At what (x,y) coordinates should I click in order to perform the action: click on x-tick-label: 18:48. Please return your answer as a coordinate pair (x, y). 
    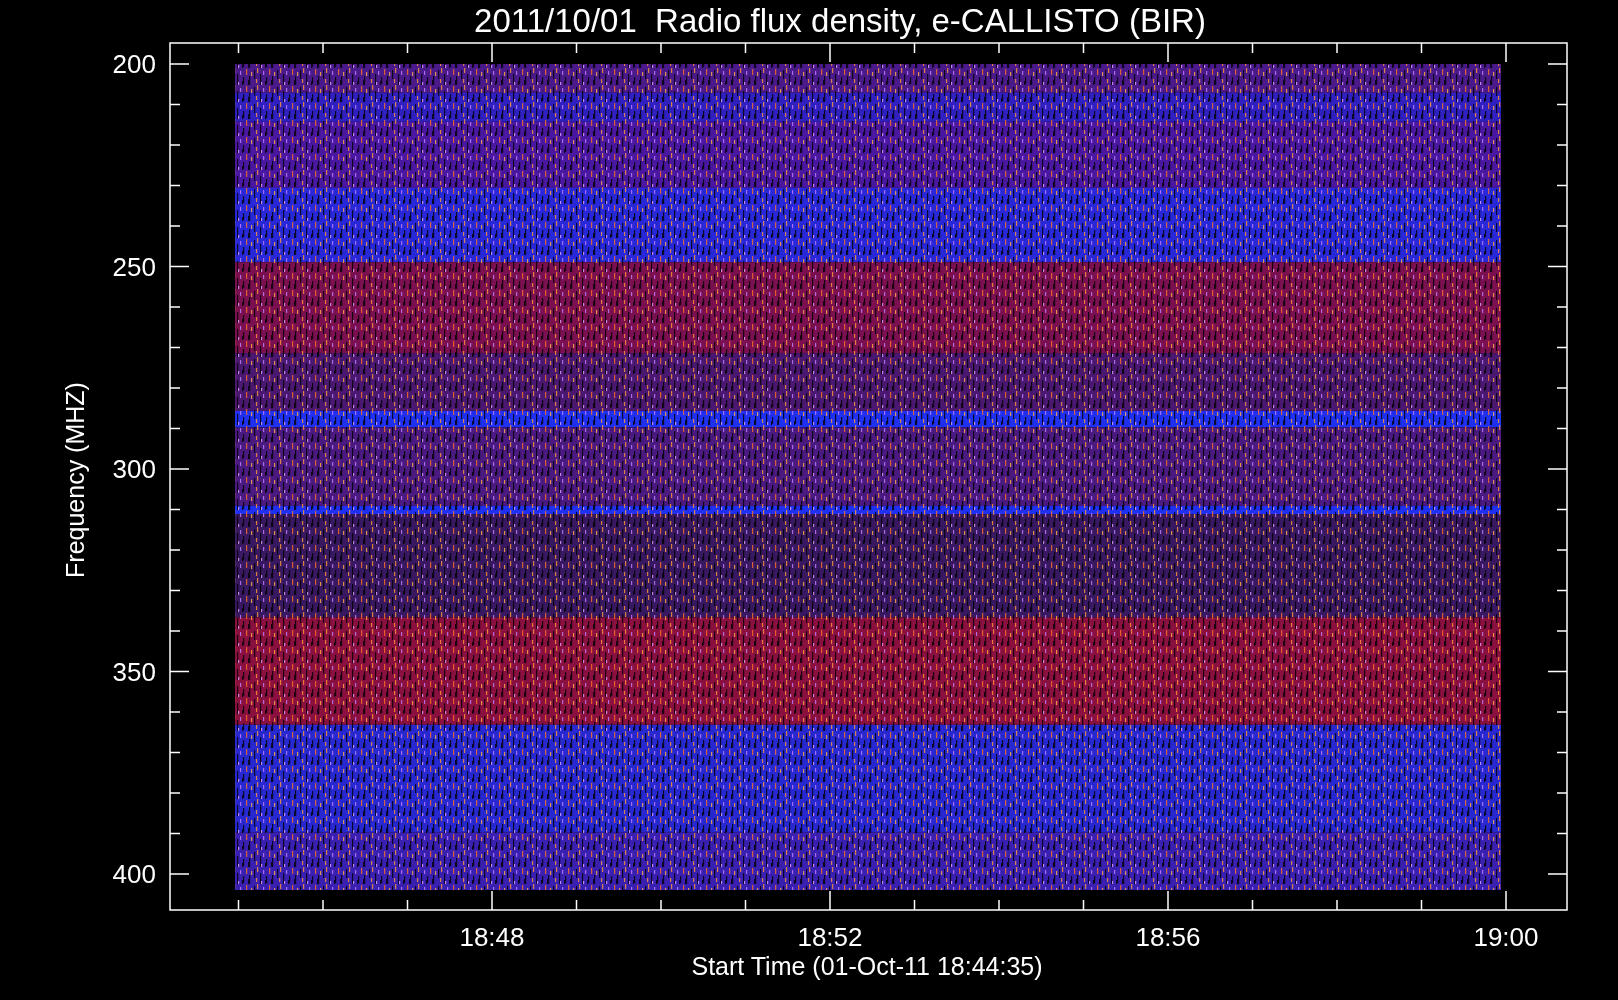
    Looking at the image, I should click on (492, 937).